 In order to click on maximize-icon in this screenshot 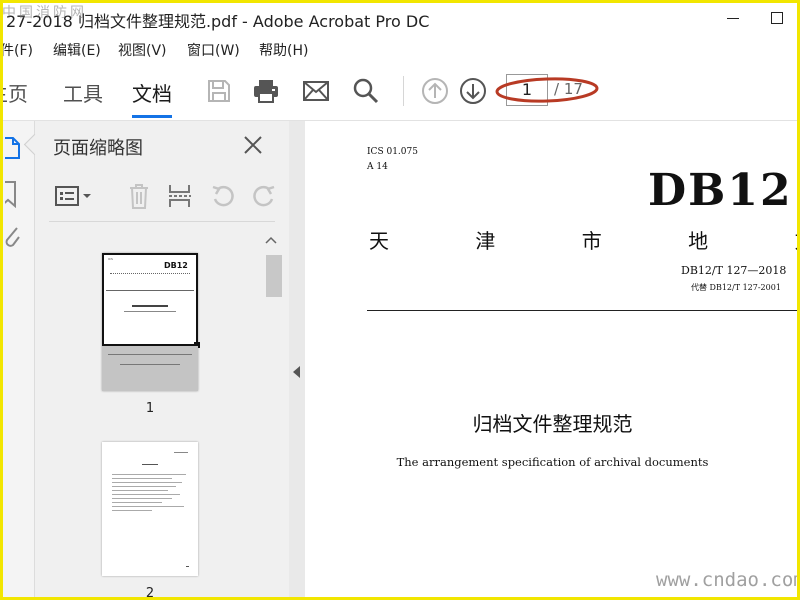, I will do `click(777, 18)`.